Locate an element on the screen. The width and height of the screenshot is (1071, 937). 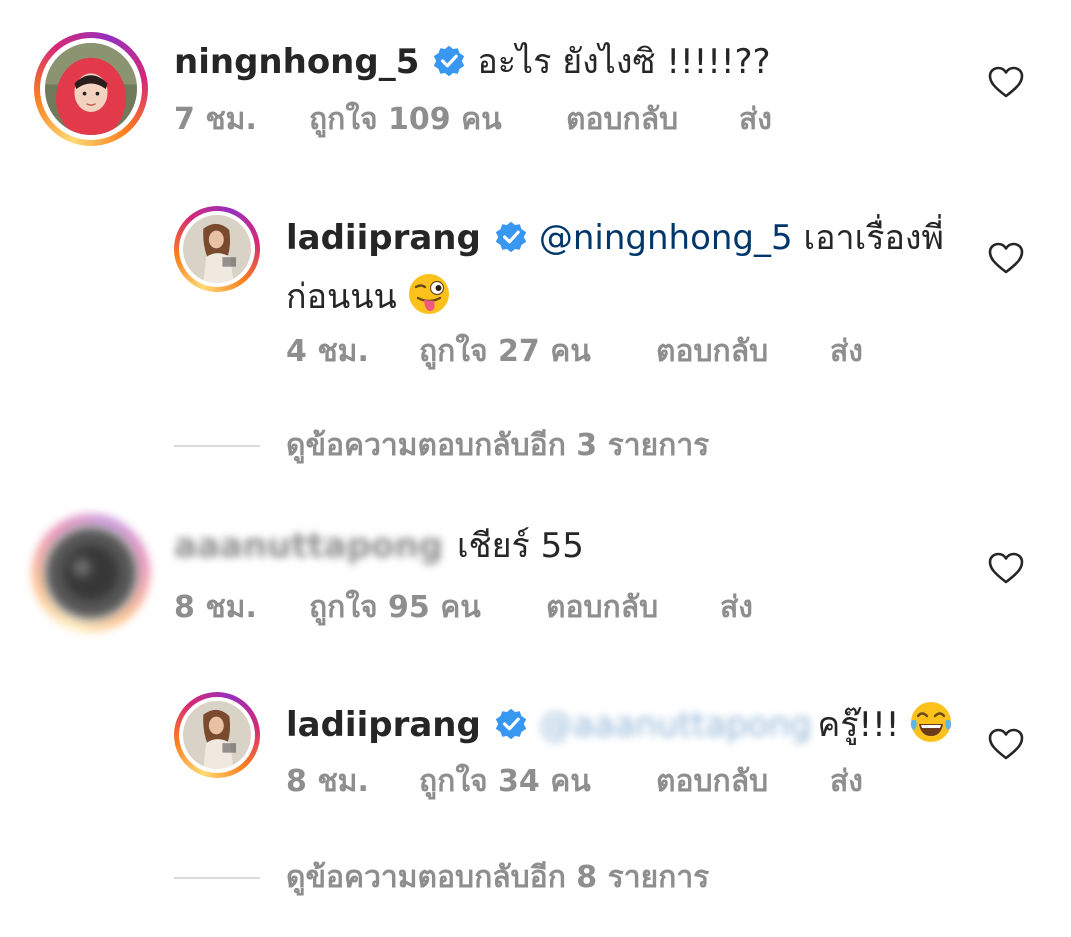
mention-link: @aaanuttapong is located at coordinates (675, 725).